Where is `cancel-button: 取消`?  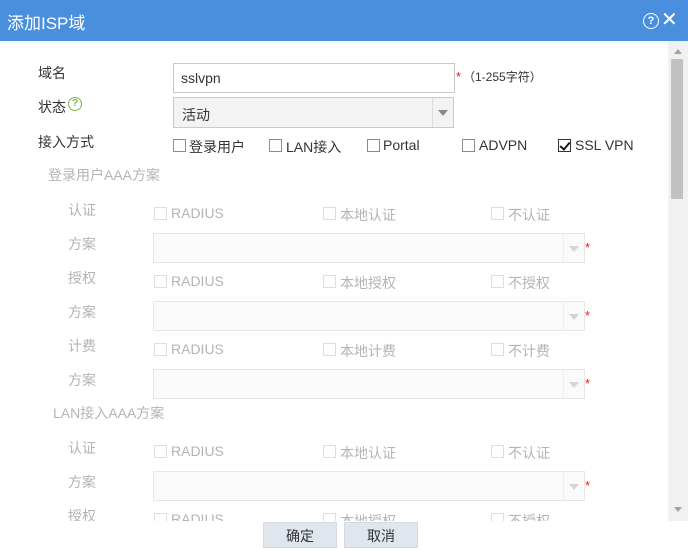
cancel-button: 取消 is located at coordinates (381, 535).